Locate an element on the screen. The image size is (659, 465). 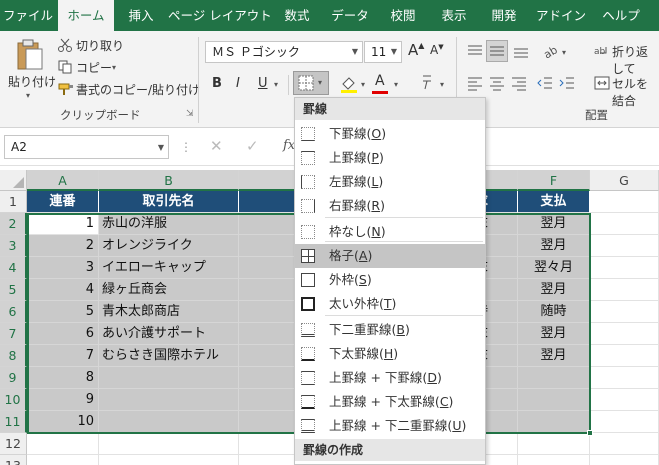
phonetic-guide-icon is located at coordinates (429, 83).